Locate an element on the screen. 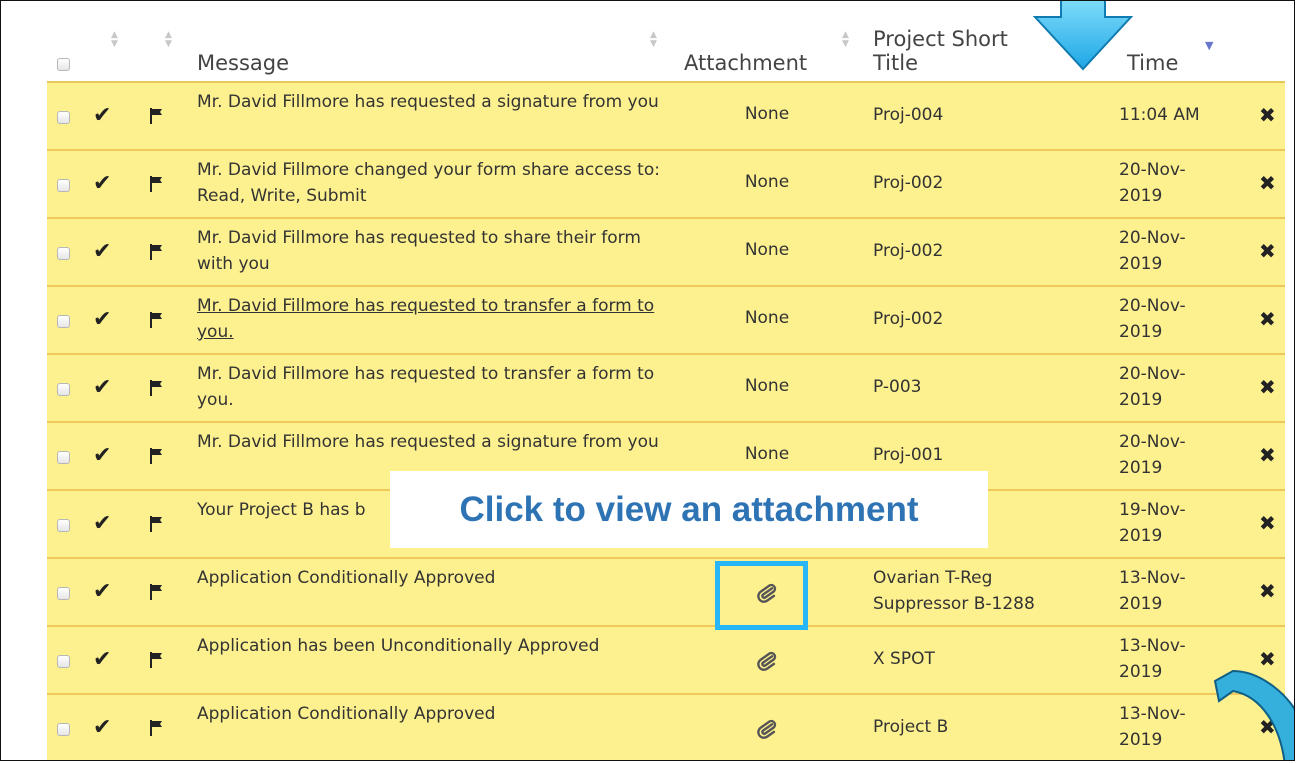 The height and width of the screenshot is (763, 1297). sort-attachment-icon: ▲ ▼ is located at coordinates (845, 40).